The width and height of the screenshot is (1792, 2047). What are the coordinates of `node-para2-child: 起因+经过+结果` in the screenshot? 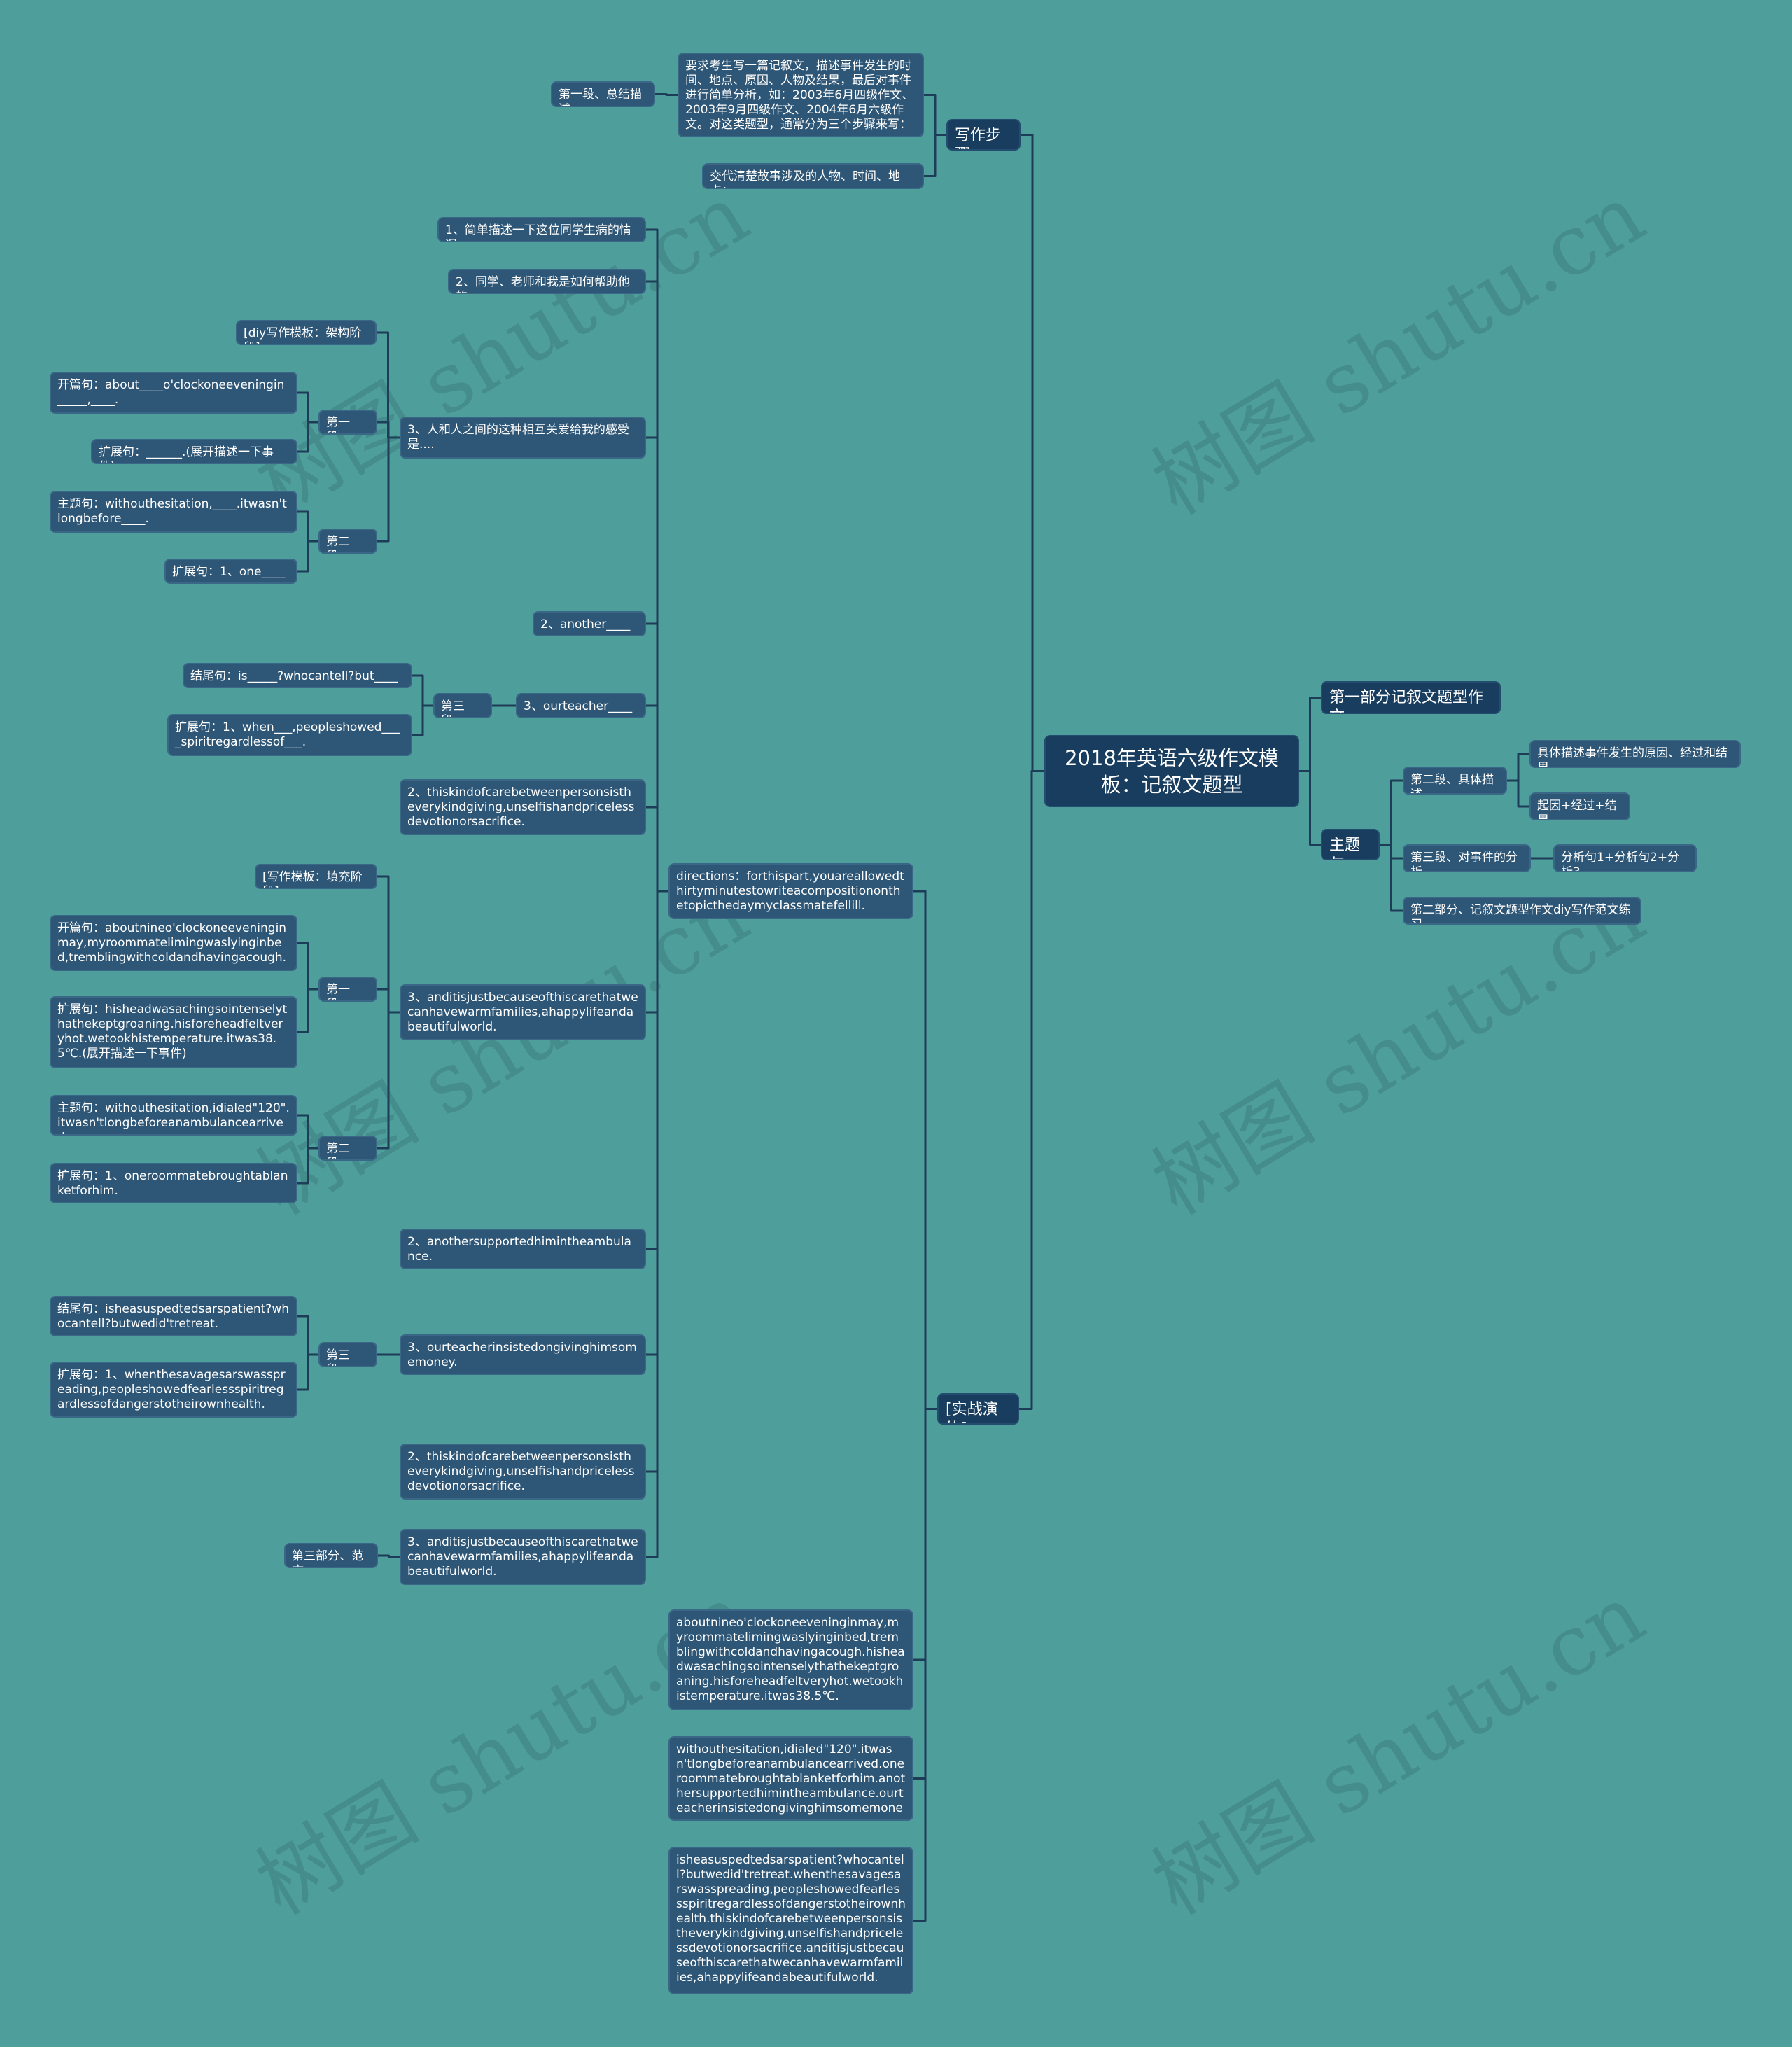 It's located at (1580, 806).